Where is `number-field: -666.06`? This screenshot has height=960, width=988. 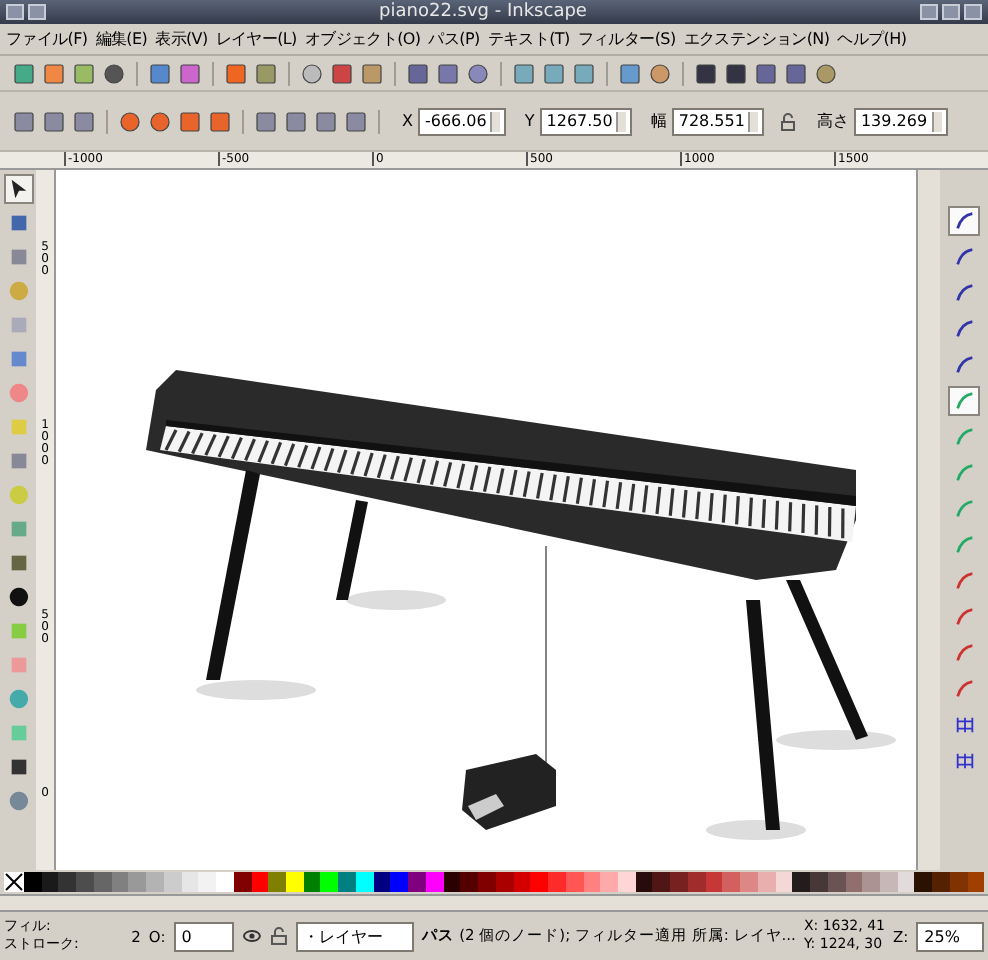 number-field: -666.06 is located at coordinates (462, 121).